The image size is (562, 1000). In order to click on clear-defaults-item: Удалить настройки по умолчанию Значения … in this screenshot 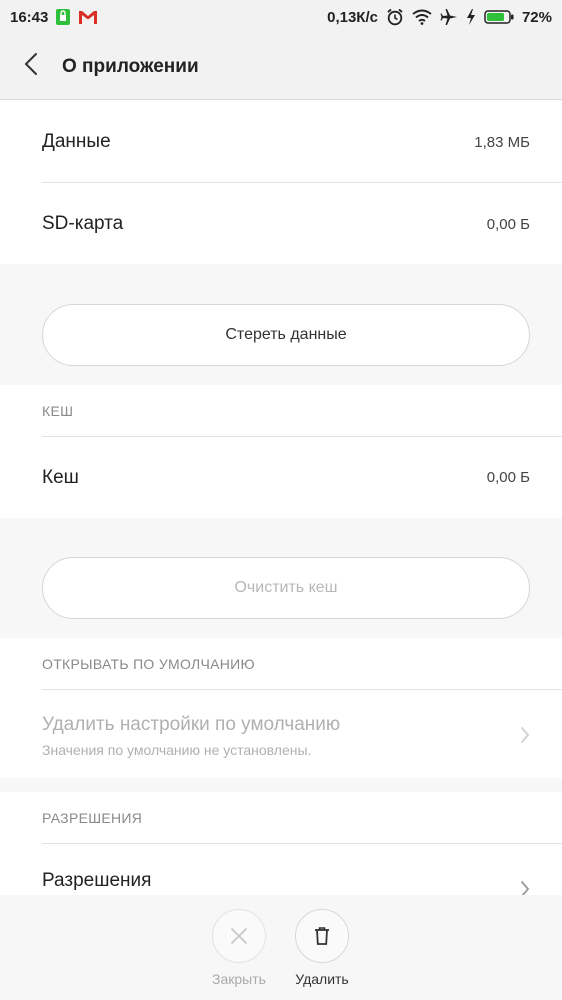, I will do `click(281, 734)`.